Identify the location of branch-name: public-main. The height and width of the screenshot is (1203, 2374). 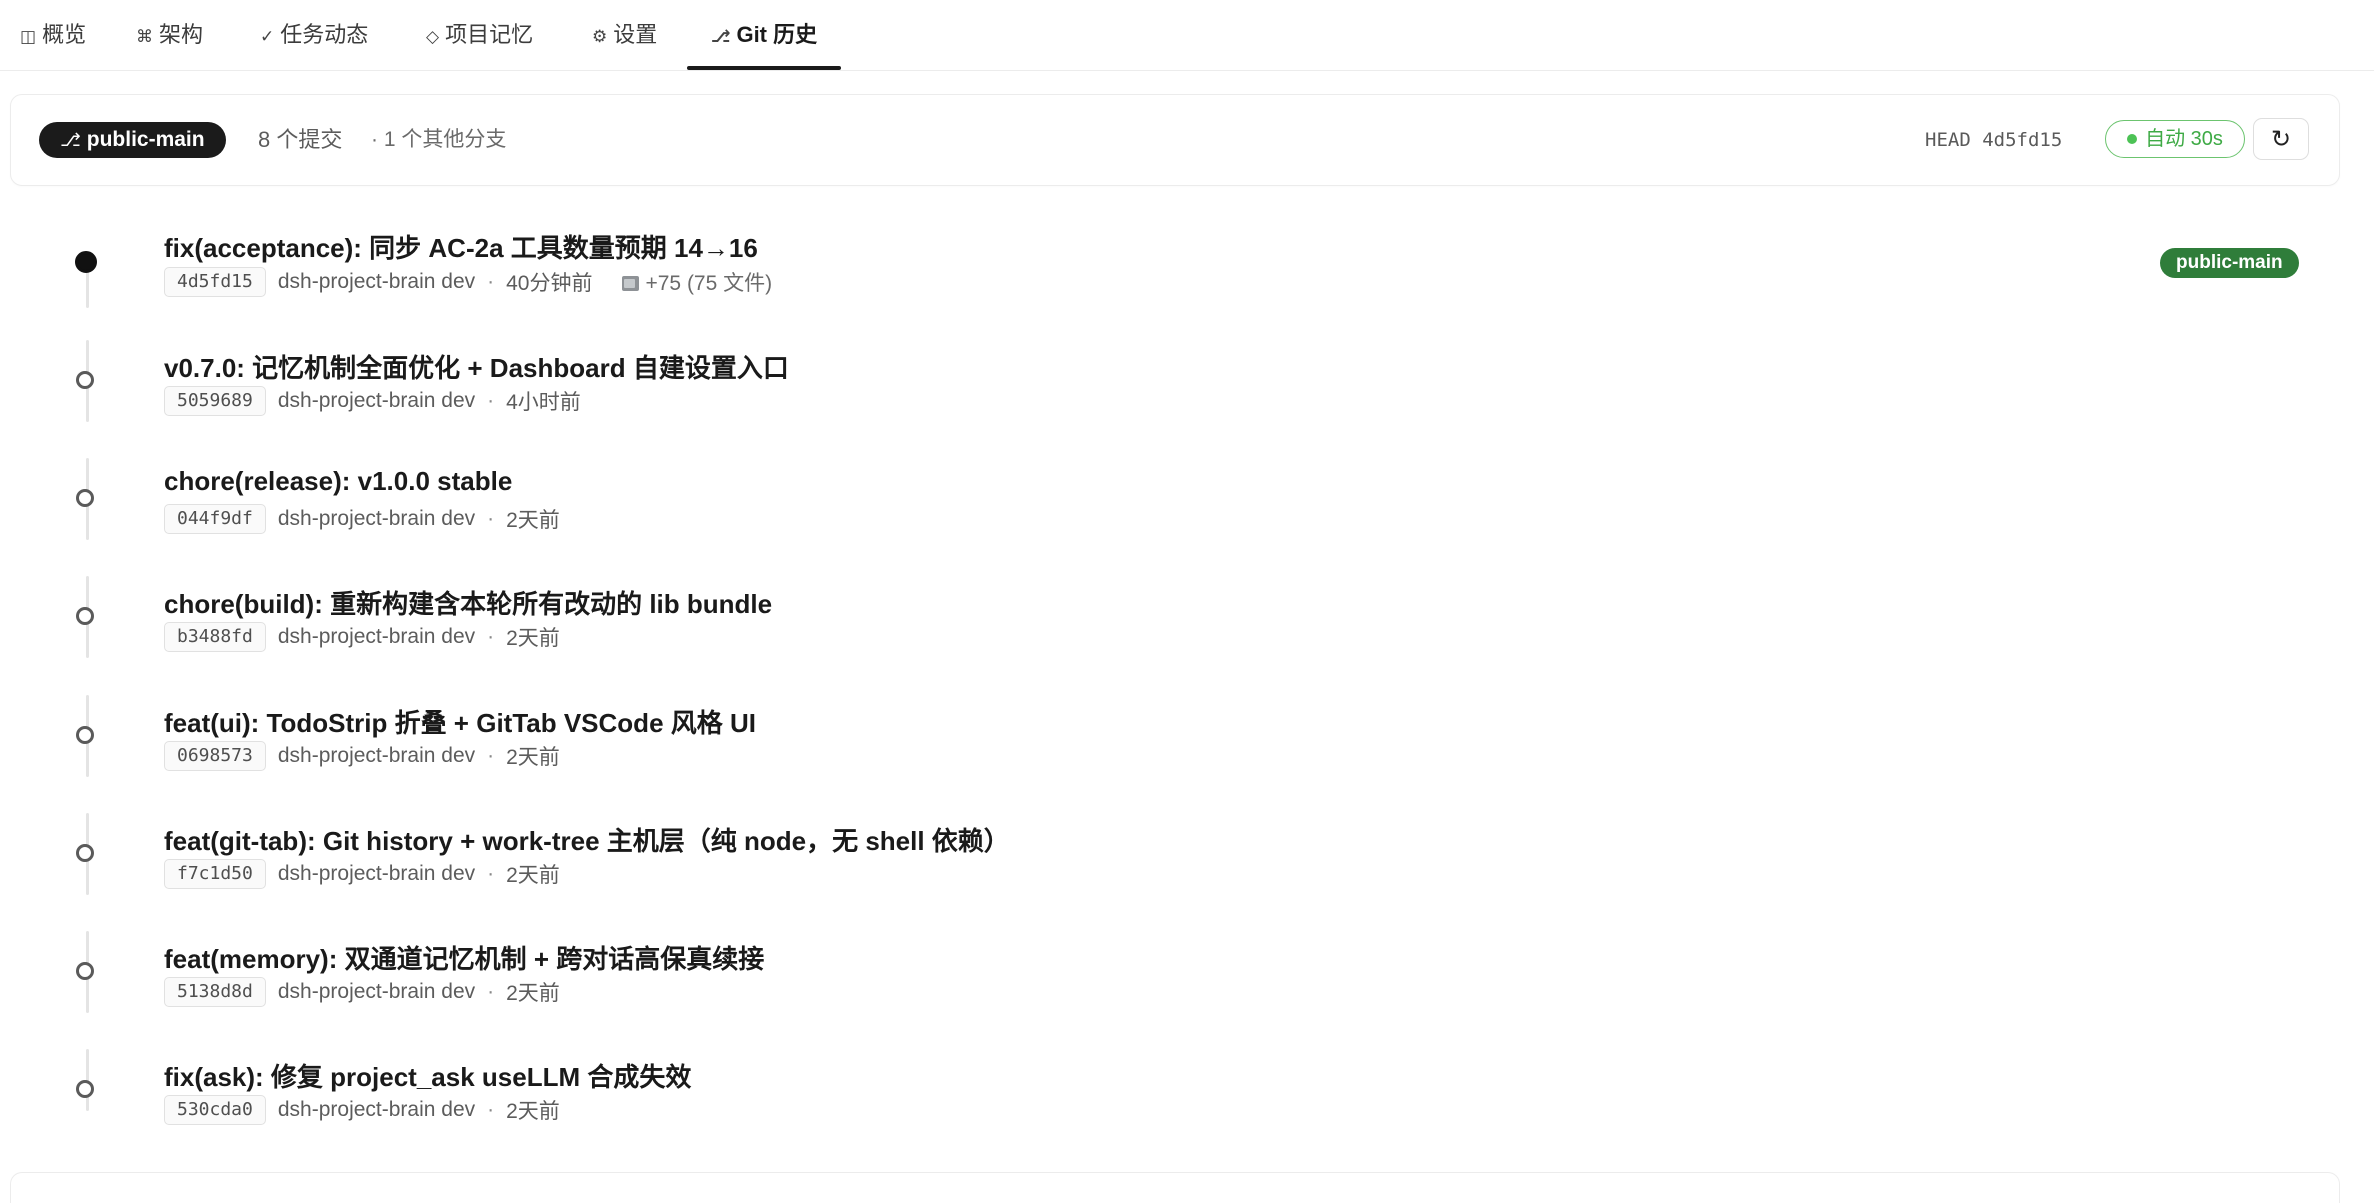
(145, 139).